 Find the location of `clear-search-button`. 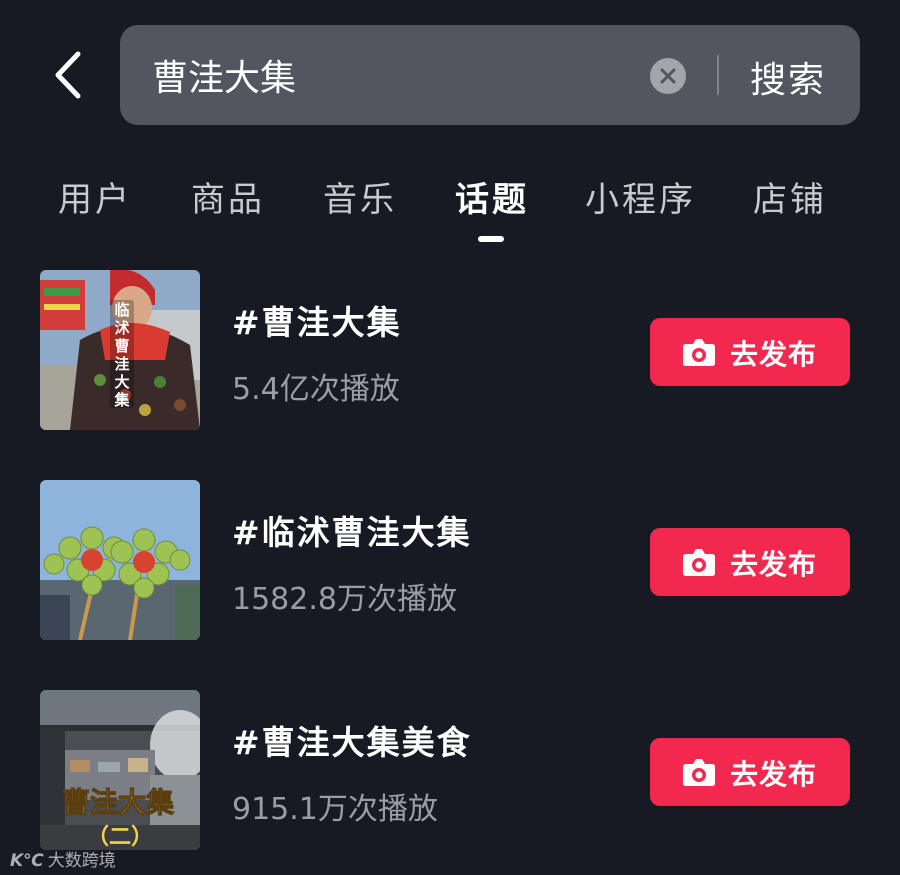

clear-search-button is located at coordinates (668, 76).